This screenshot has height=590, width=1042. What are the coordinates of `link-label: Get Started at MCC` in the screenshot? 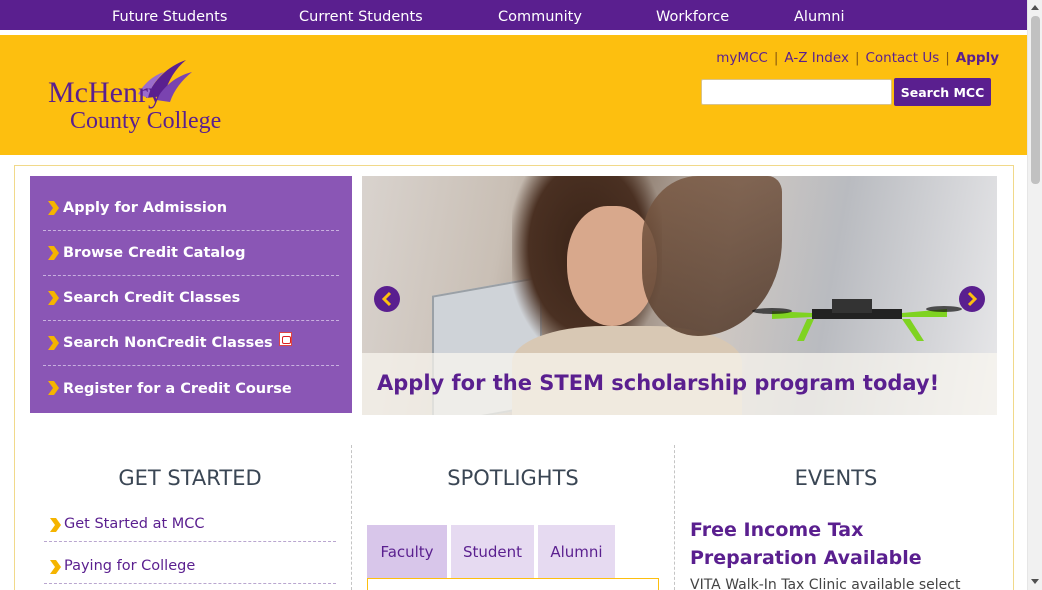 It's located at (134, 524).